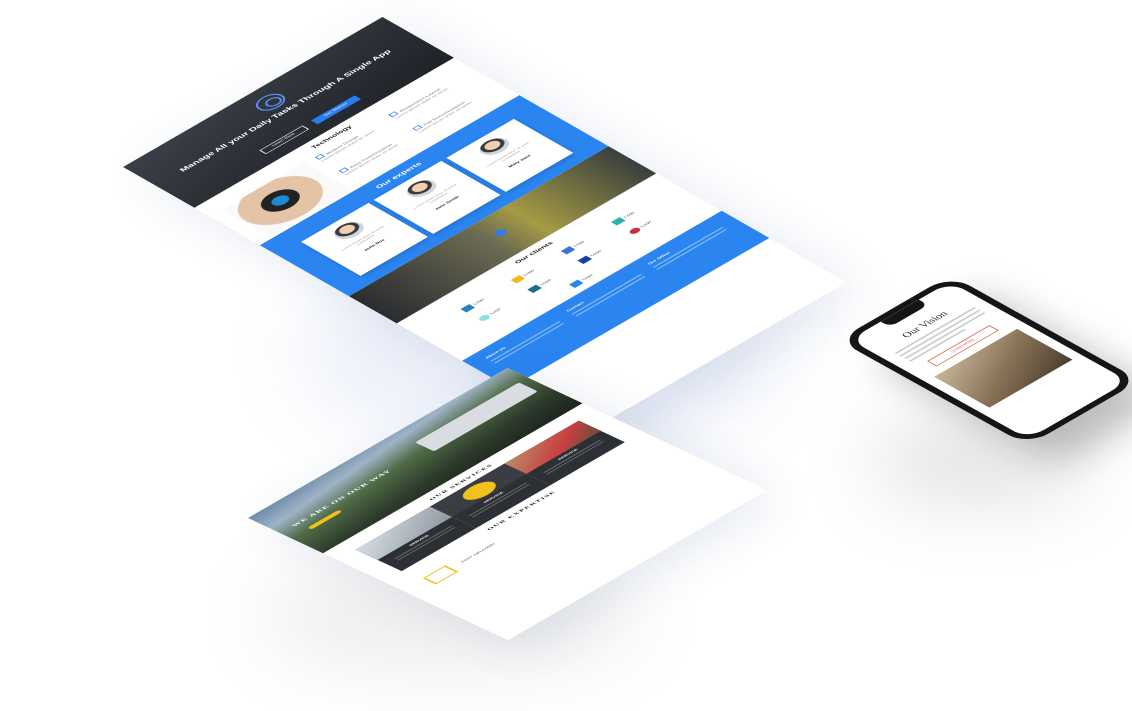 The image size is (1132, 711). I want to click on building-photo, so click(1003, 368).